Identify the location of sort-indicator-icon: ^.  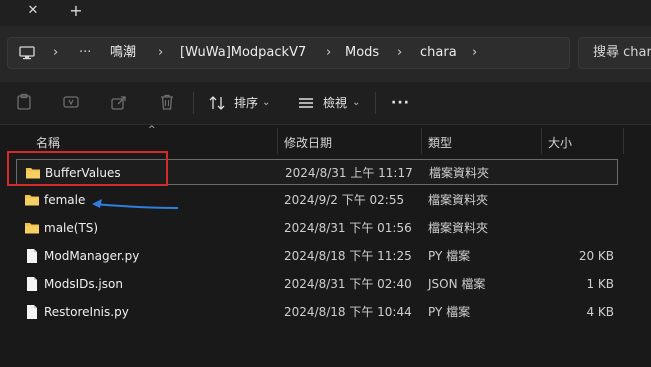
(152, 130).